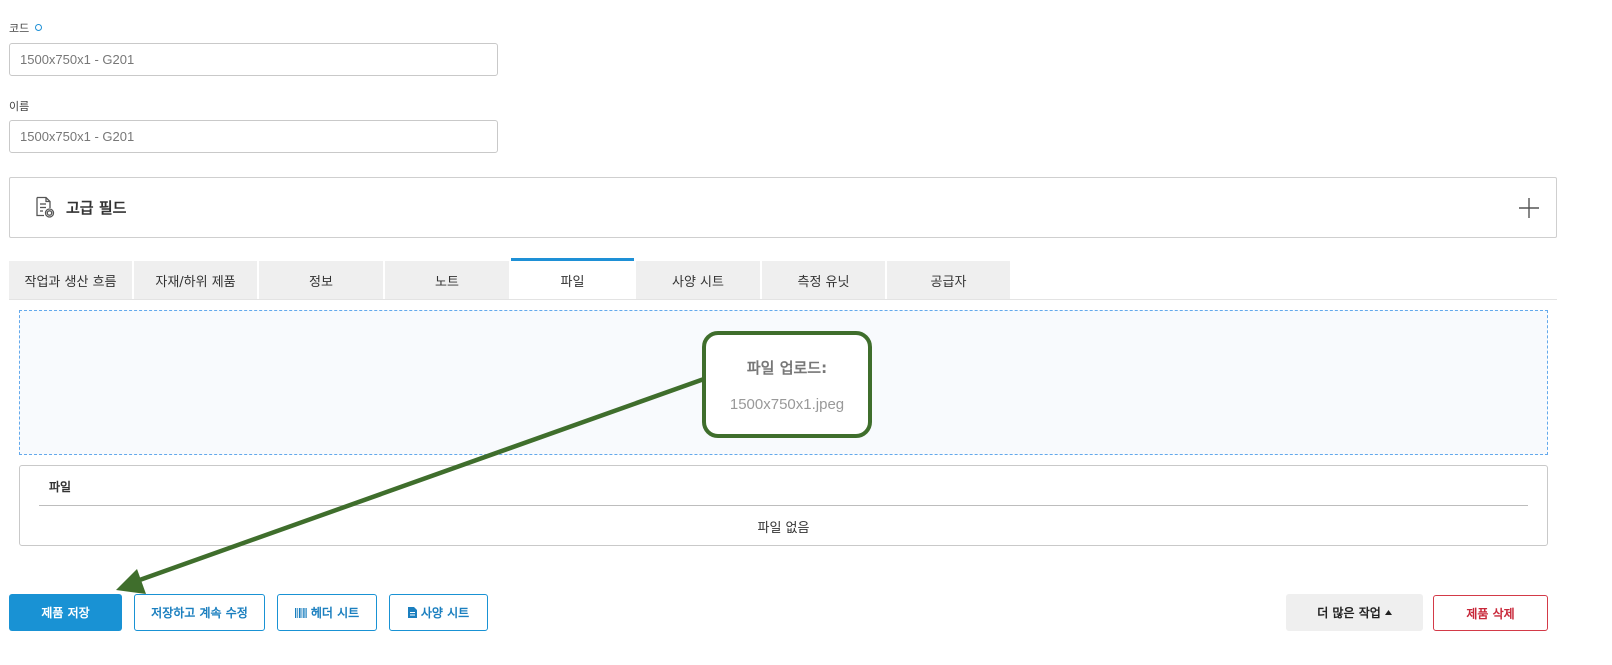 Image resolution: width=1612 pixels, height=665 pixels. Describe the element at coordinates (1388, 612) in the screenshot. I see `caret-up-icon` at that location.